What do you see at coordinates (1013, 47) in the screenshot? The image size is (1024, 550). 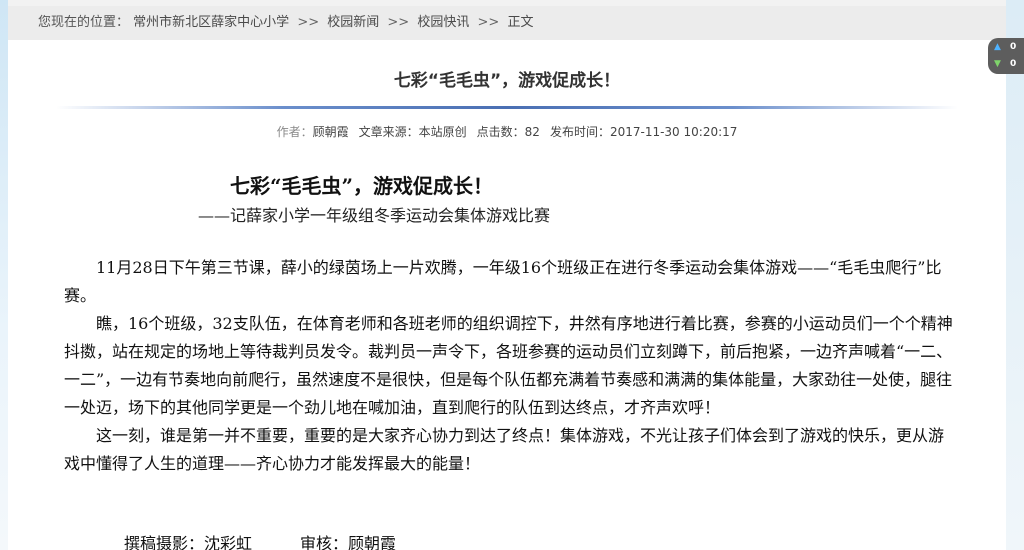 I see `upload-value: 0` at bounding box center [1013, 47].